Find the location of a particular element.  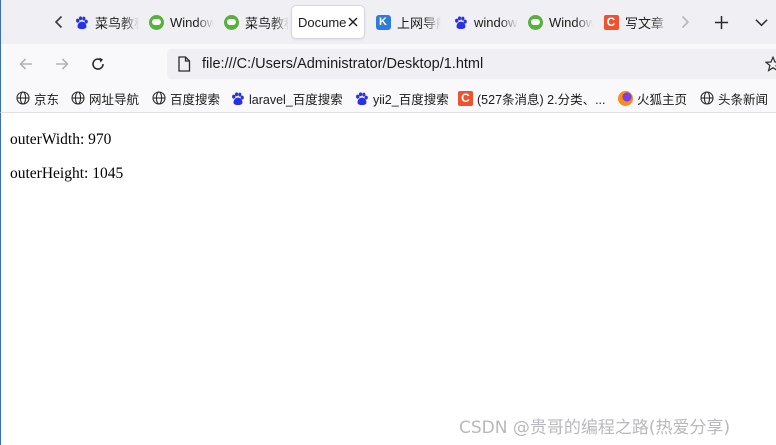

bookmark-item: 网址导航 is located at coordinates (104, 98).